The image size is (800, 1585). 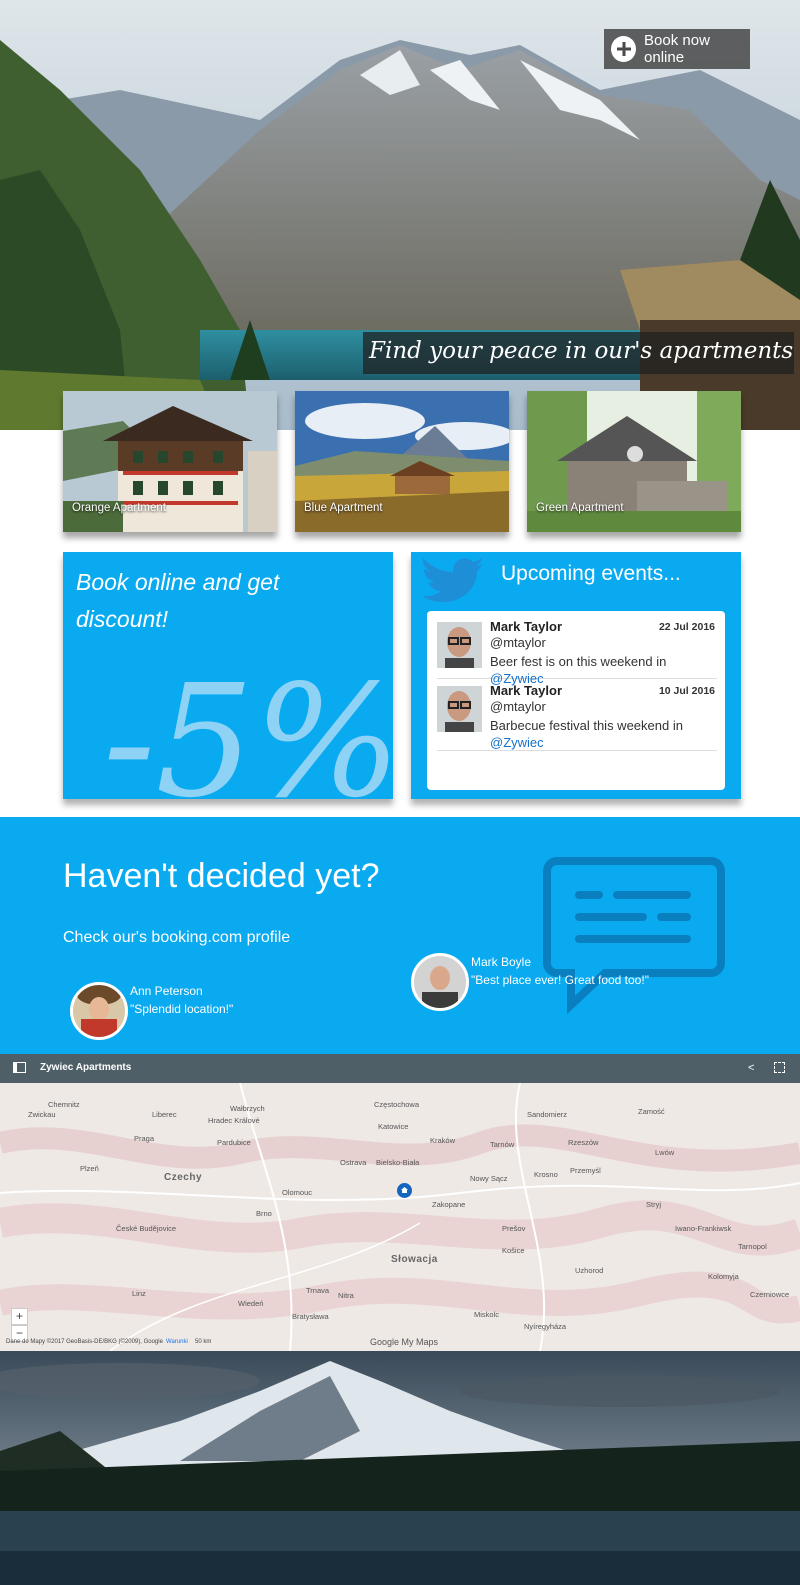 I want to click on tweet-date: 22 Jul 2016, so click(x=687, y=627).